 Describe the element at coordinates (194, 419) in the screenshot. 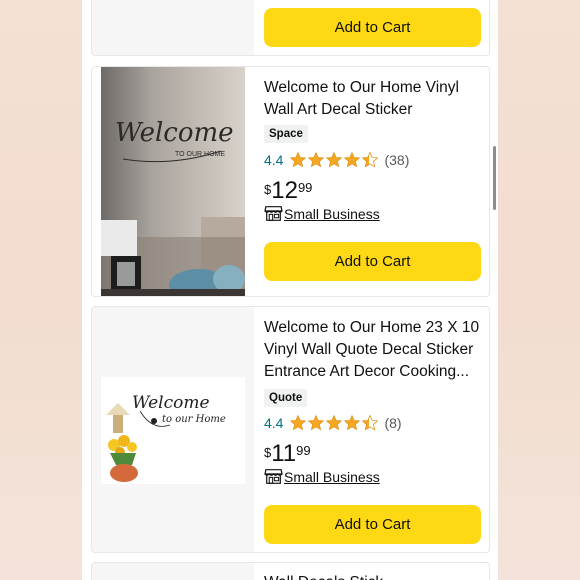

I see `svg-text: to our Home` at that location.